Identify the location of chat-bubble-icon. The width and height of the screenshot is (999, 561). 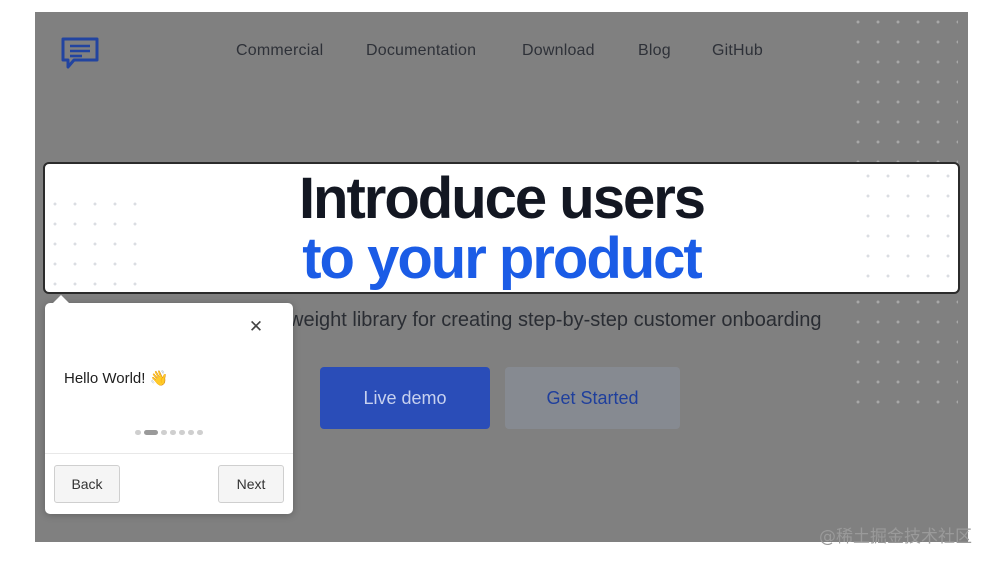
(80, 53).